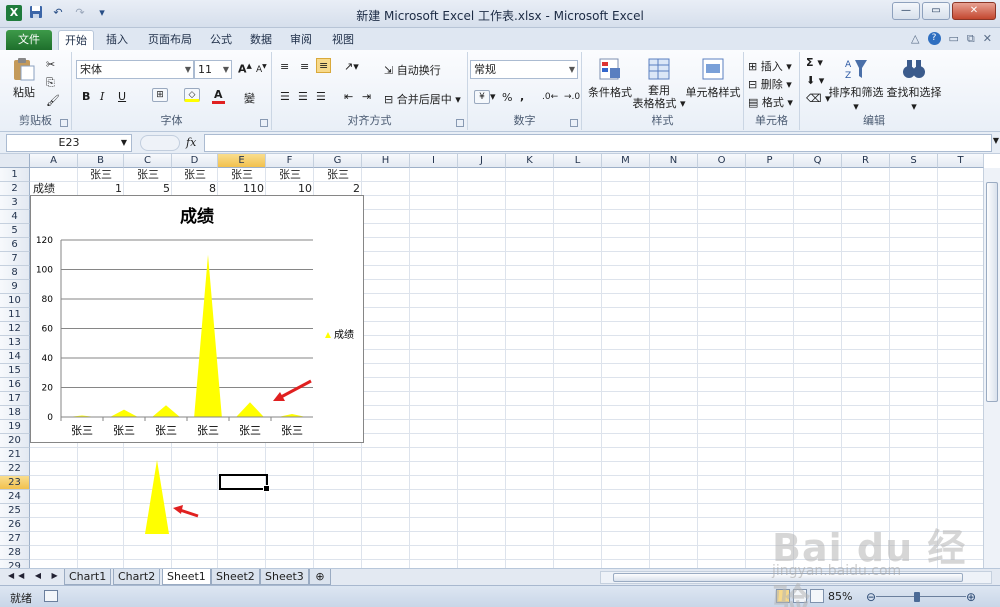  I want to click on row-header-22: 22, so click(15, 469).